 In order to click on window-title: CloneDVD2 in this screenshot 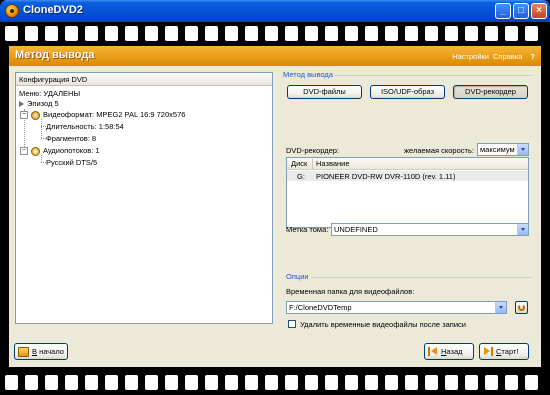, I will do `click(53, 10)`.